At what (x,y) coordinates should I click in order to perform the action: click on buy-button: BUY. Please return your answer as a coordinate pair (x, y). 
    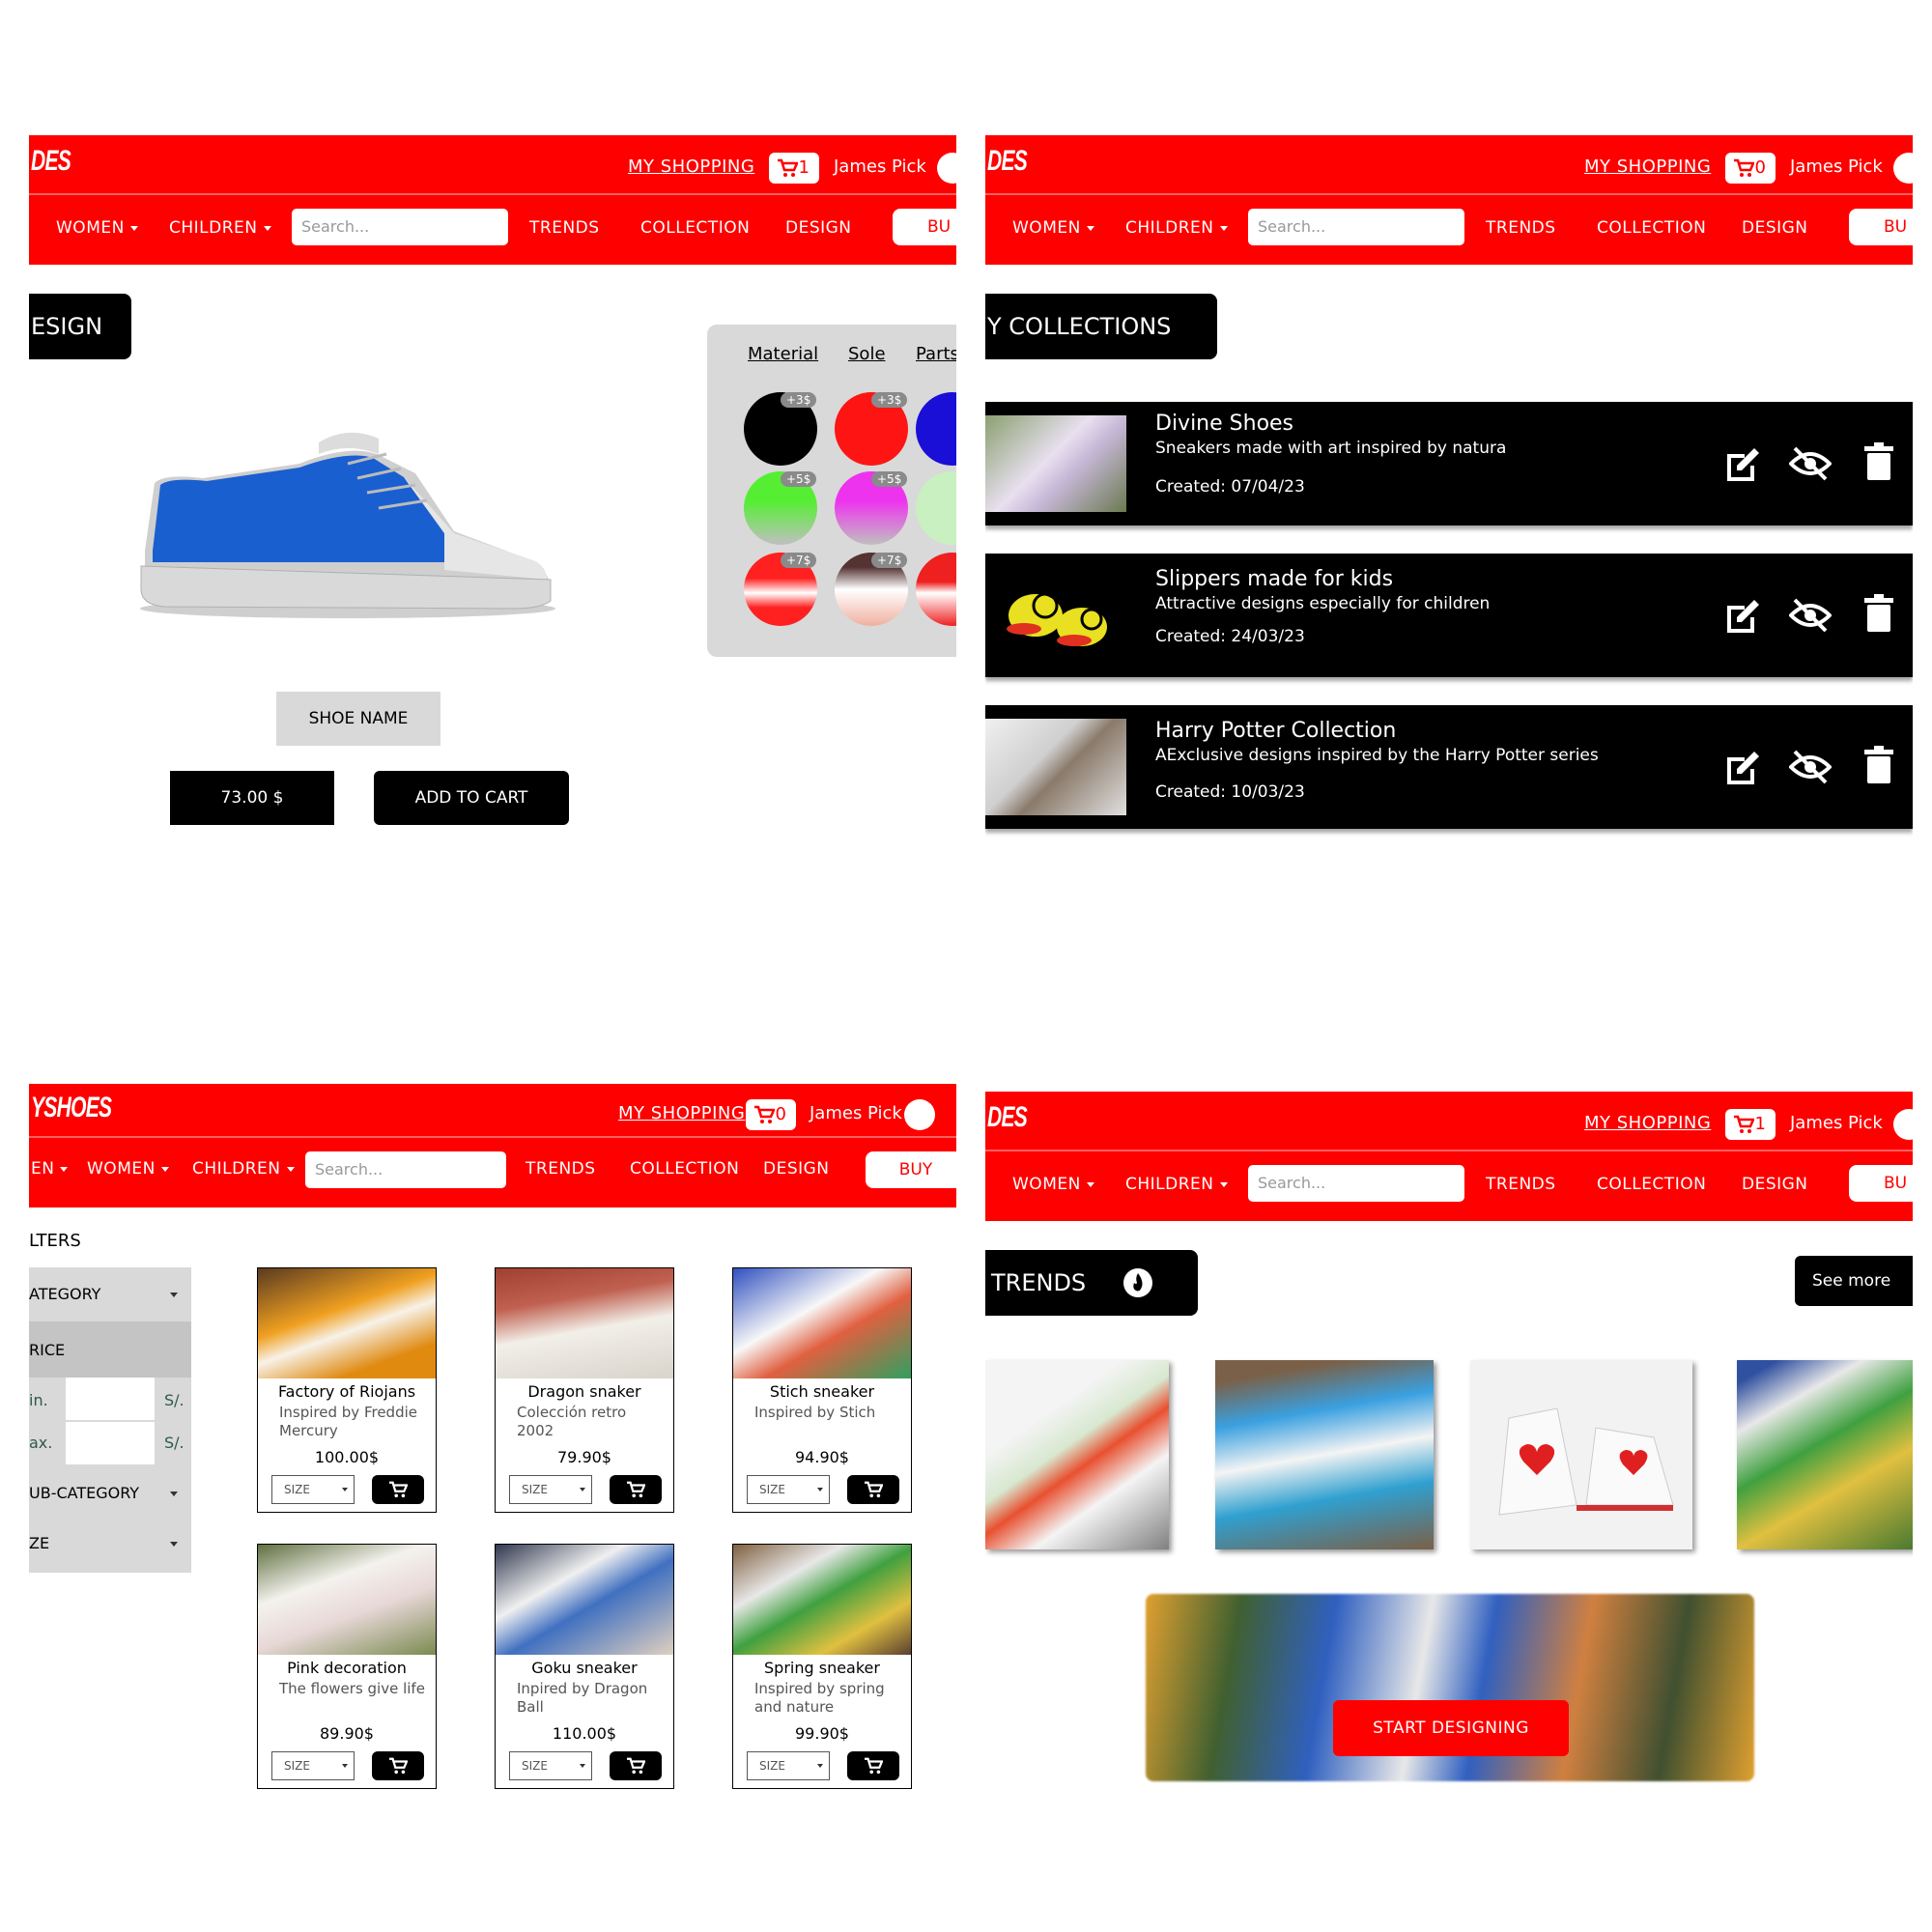
    Looking at the image, I should click on (911, 1169).